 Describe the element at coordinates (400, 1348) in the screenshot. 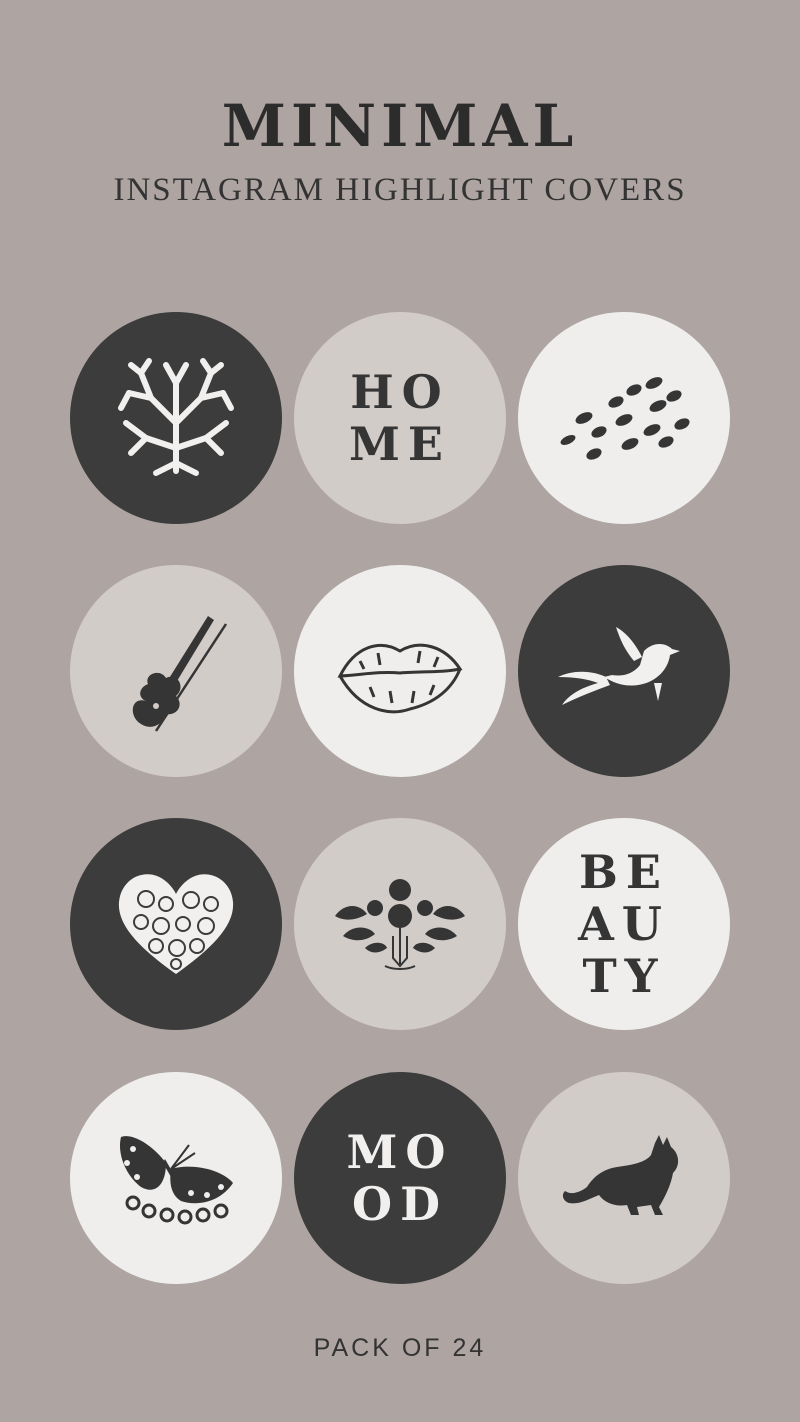

I see `footer-pack-count: PACK OF 24` at that location.